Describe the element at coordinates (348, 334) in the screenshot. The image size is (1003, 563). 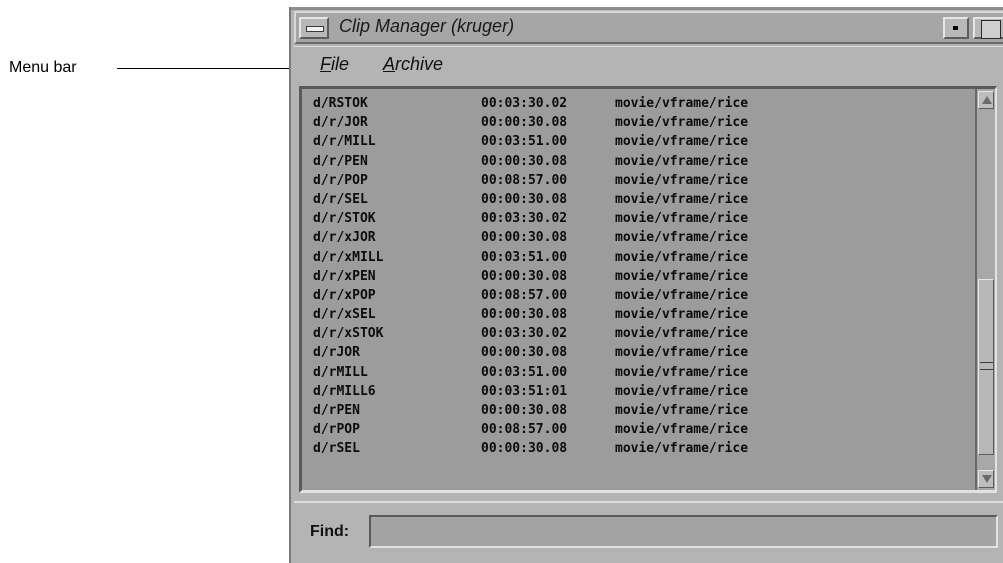
I see `clip-name: d/r/xSTOK` at that location.